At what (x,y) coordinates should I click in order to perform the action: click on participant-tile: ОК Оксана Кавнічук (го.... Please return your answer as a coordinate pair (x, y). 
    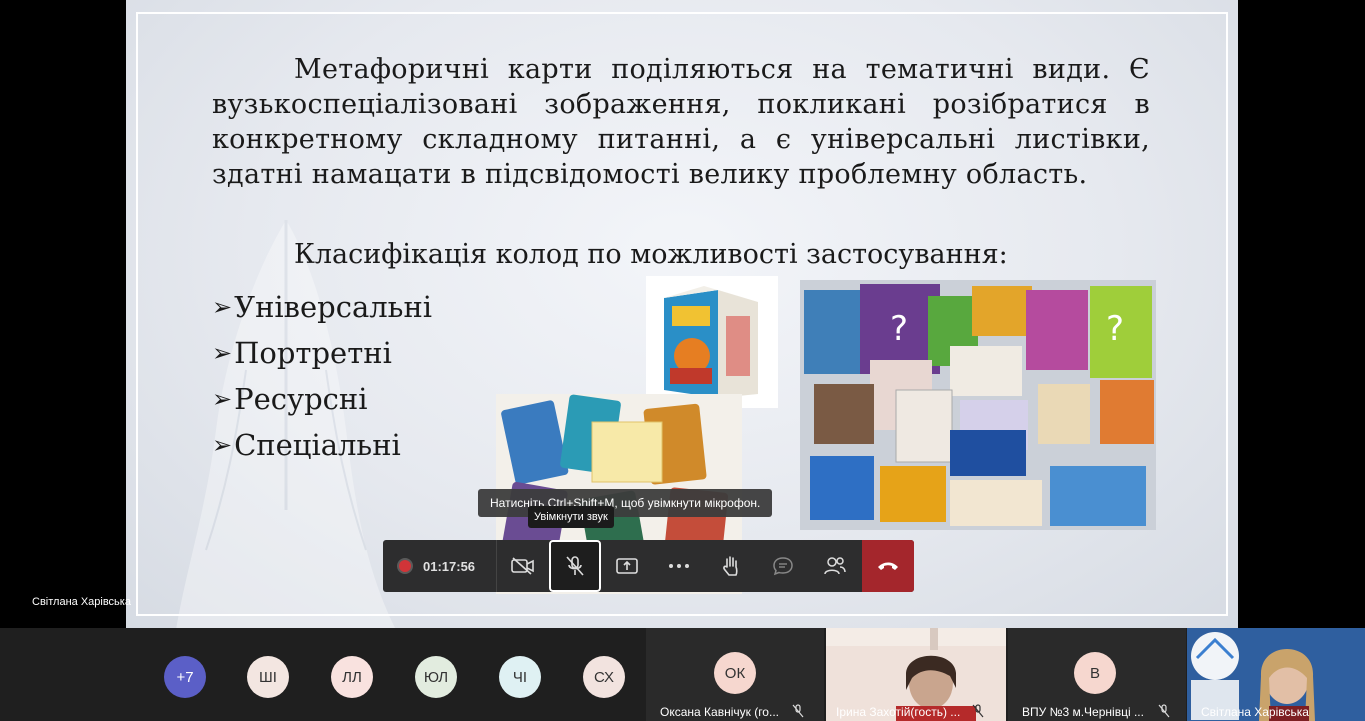
    Looking at the image, I should click on (735, 674).